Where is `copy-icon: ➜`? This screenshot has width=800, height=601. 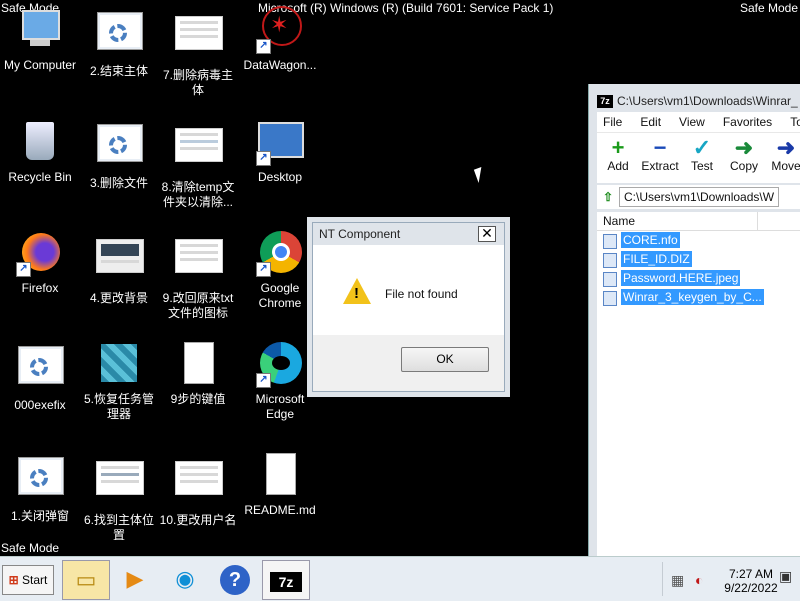
copy-icon: ➜ is located at coordinates (744, 147).